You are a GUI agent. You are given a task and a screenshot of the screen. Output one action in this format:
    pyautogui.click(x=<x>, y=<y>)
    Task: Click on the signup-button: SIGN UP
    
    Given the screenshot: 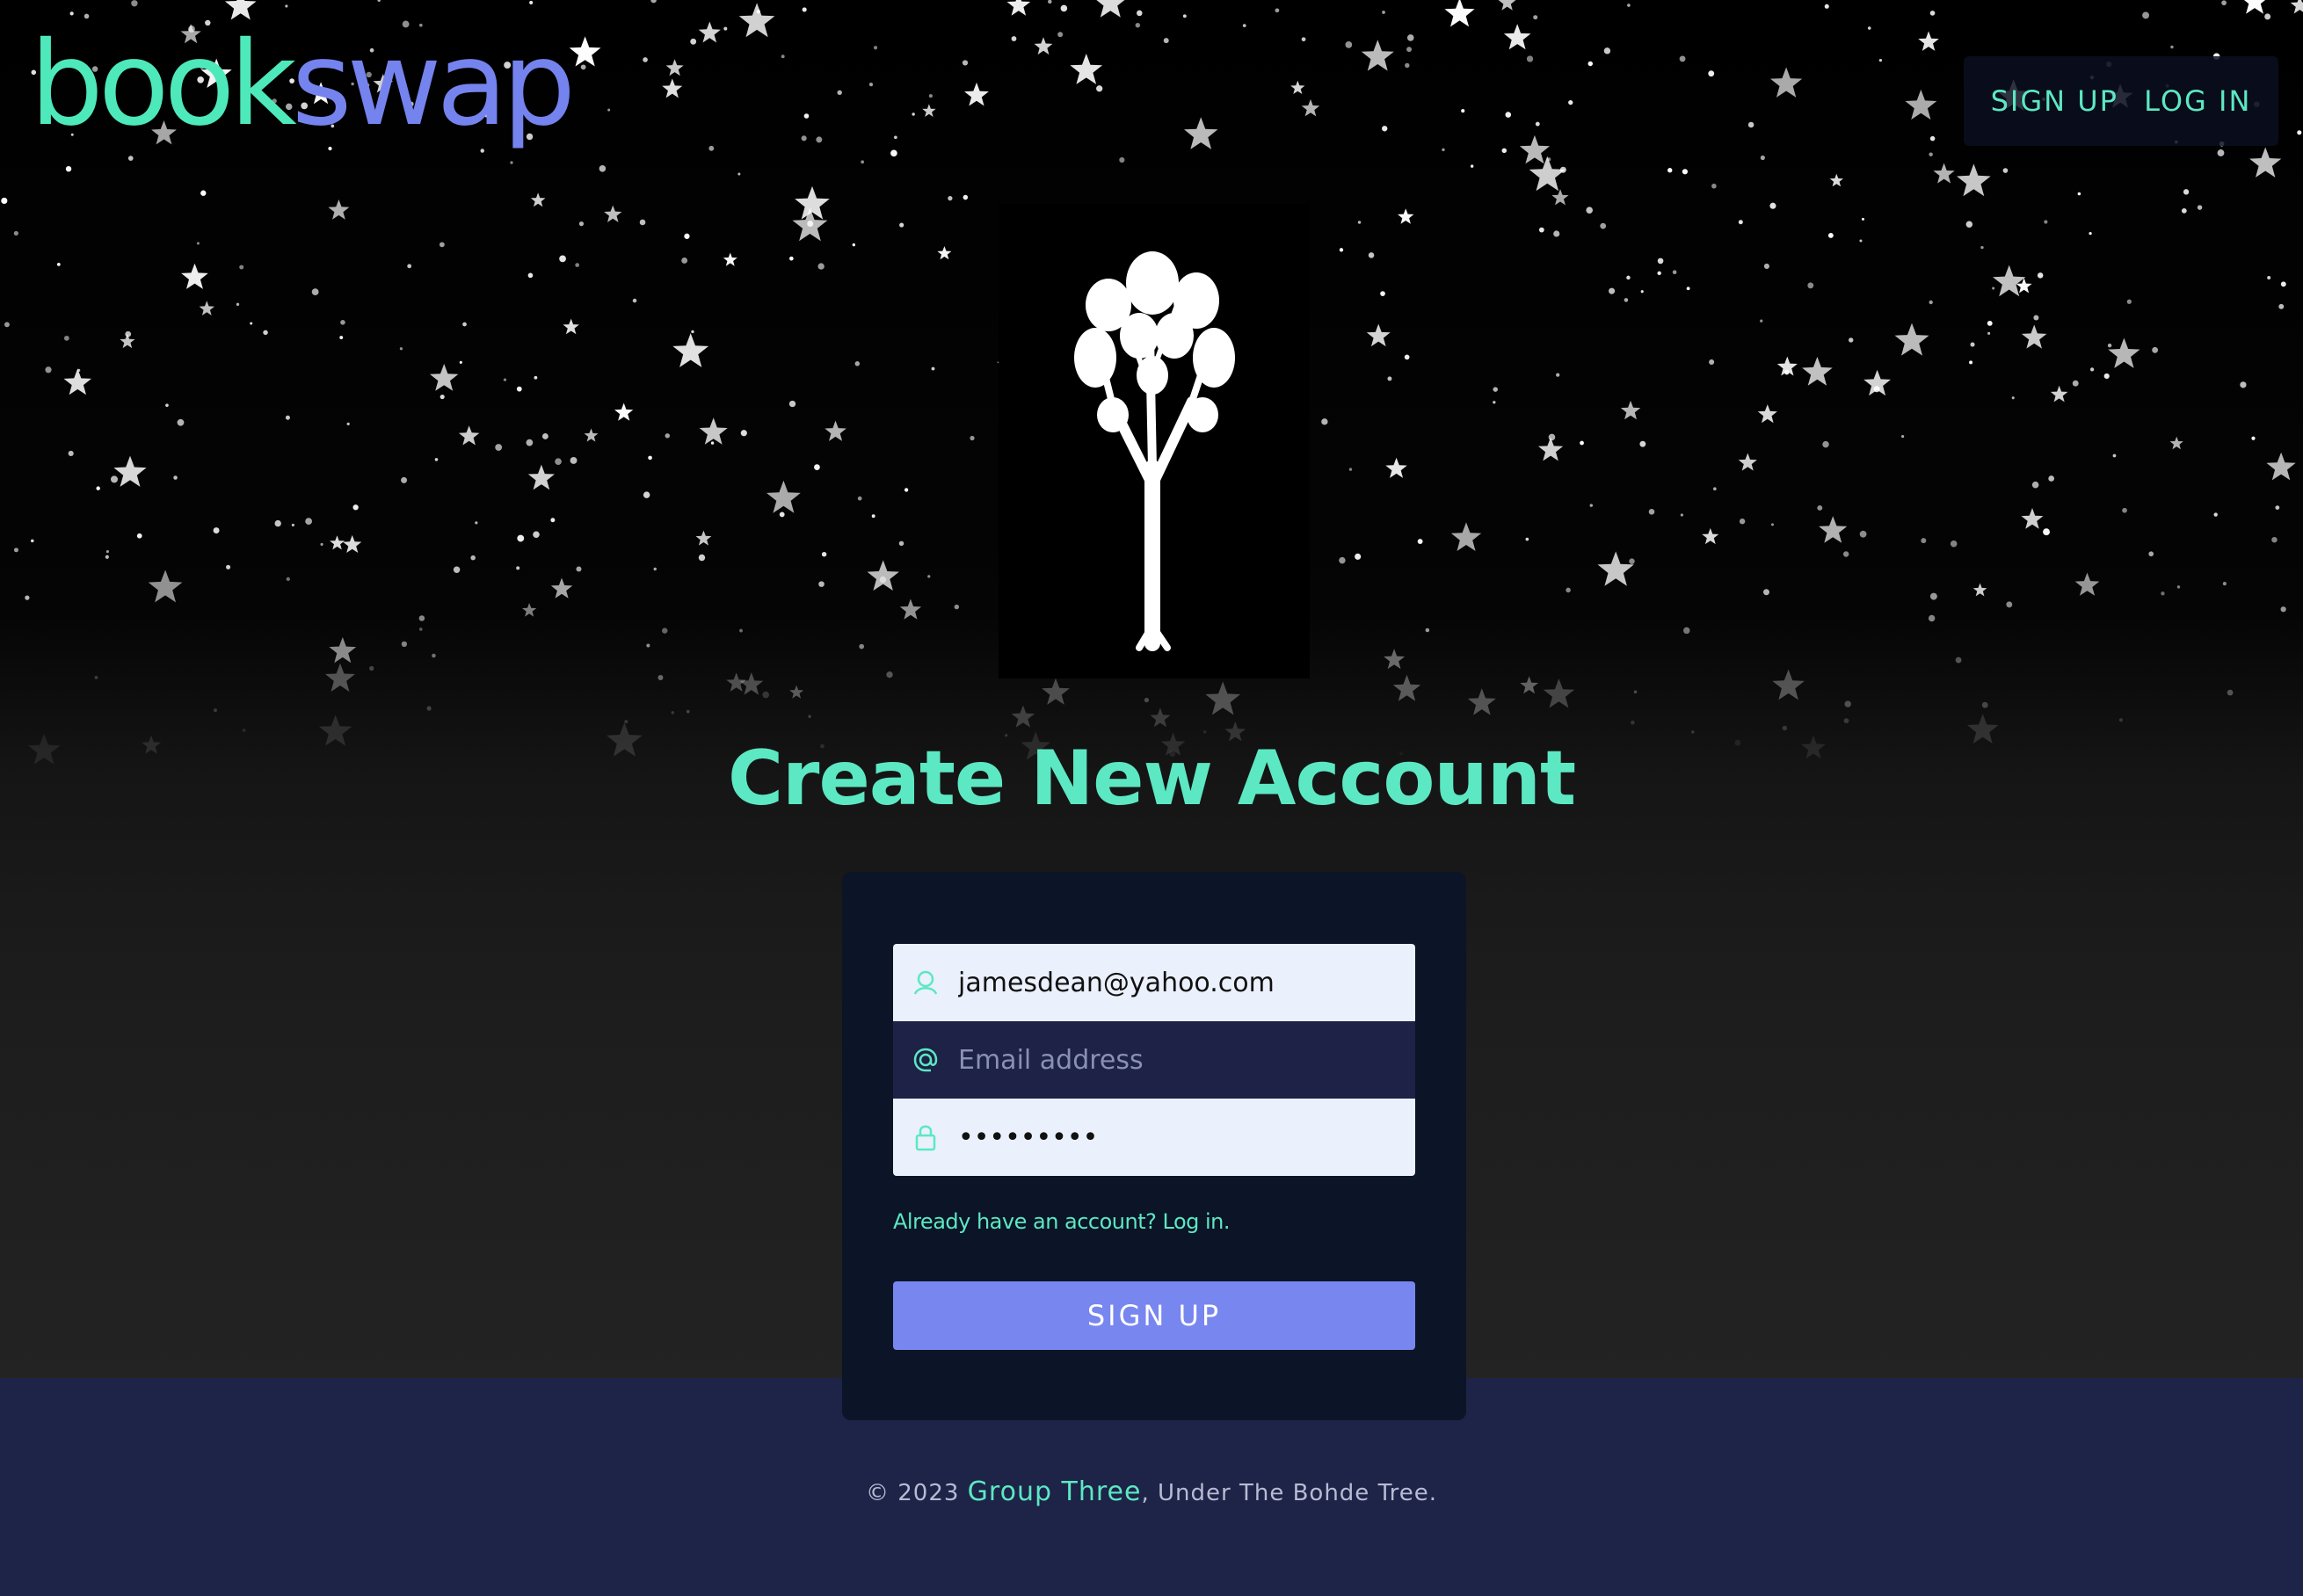 What is the action you would take?
    pyautogui.click(x=1154, y=1315)
    